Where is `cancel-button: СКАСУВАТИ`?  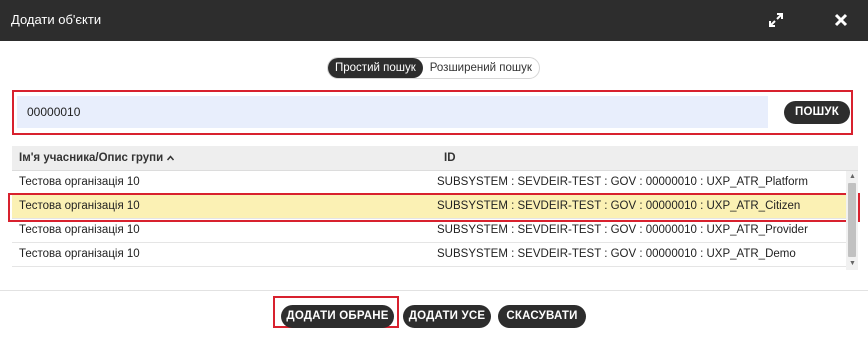
cancel-button: СКАСУВАТИ is located at coordinates (542, 316).